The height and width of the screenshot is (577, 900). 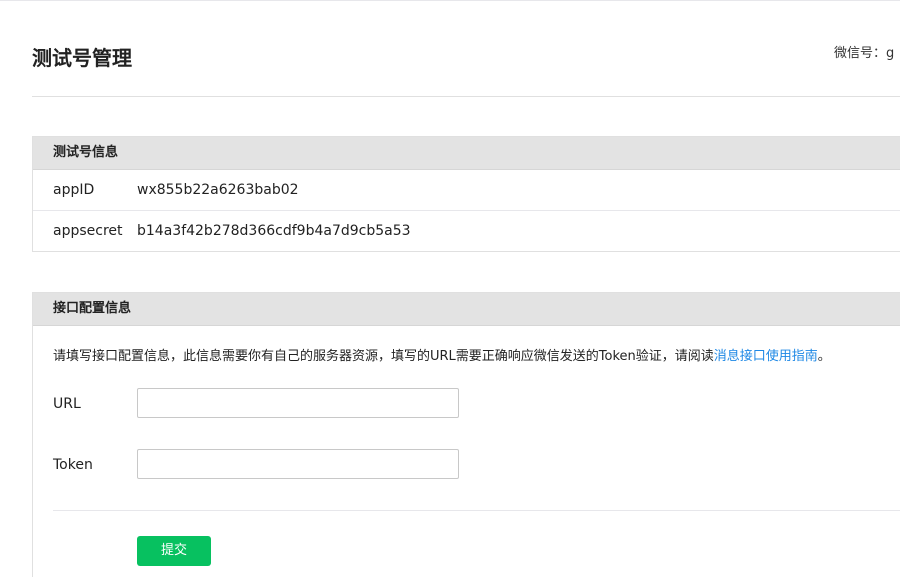 What do you see at coordinates (766, 356) in the screenshot?
I see `message-api-guide-link: 消息接口使用指南` at bounding box center [766, 356].